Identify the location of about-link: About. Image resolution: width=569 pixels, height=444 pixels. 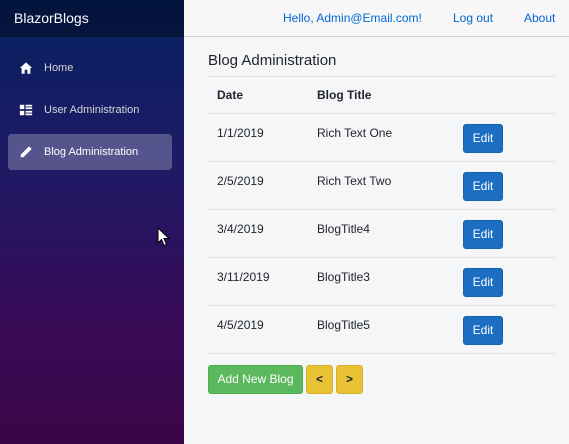
(539, 18).